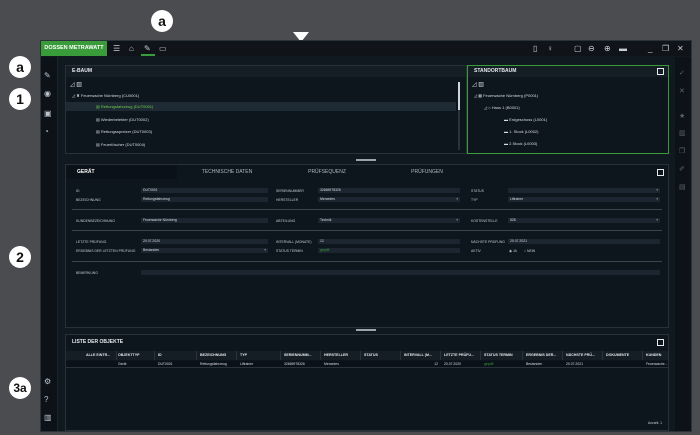 The image size is (700, 435). Describe the element at coordinates (477, 191) in the screenshot. I see `status-label: STATUS` at that location.